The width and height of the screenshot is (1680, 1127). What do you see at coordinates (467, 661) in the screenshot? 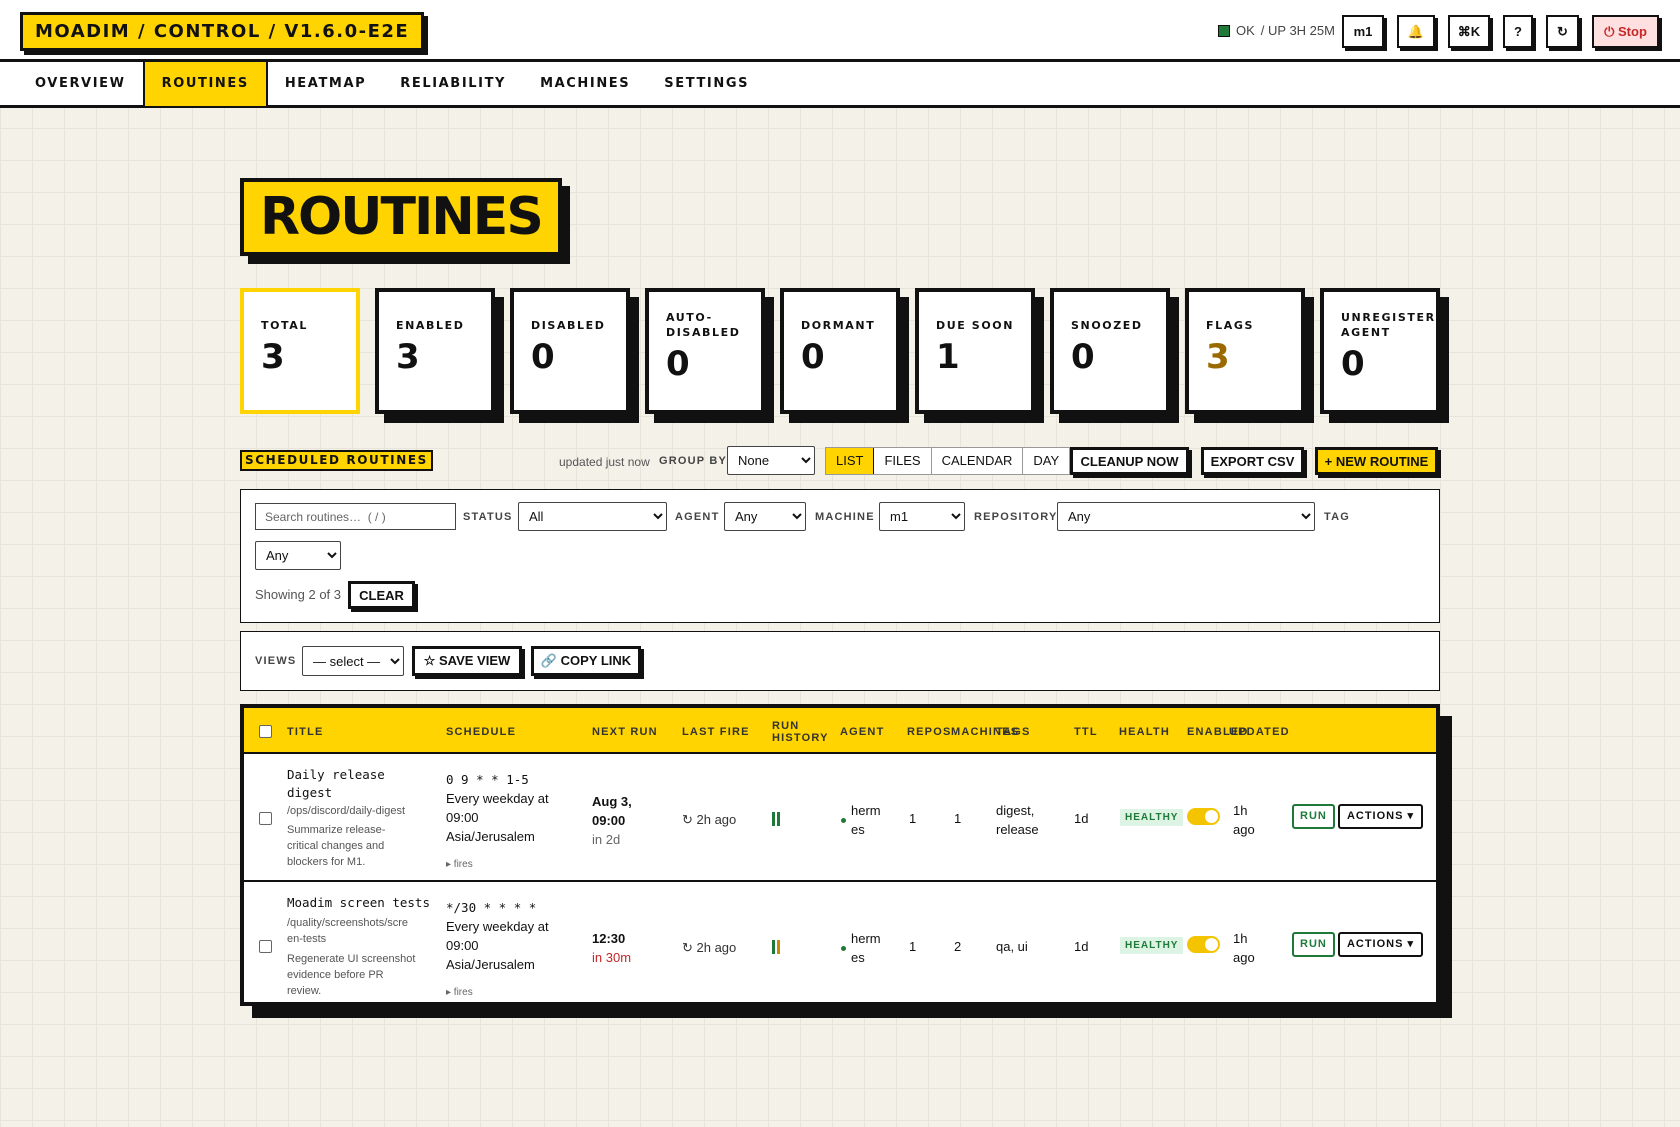
I see `save-view-button: ☆ SAVE VIEW` at bounding box center [467, 661].